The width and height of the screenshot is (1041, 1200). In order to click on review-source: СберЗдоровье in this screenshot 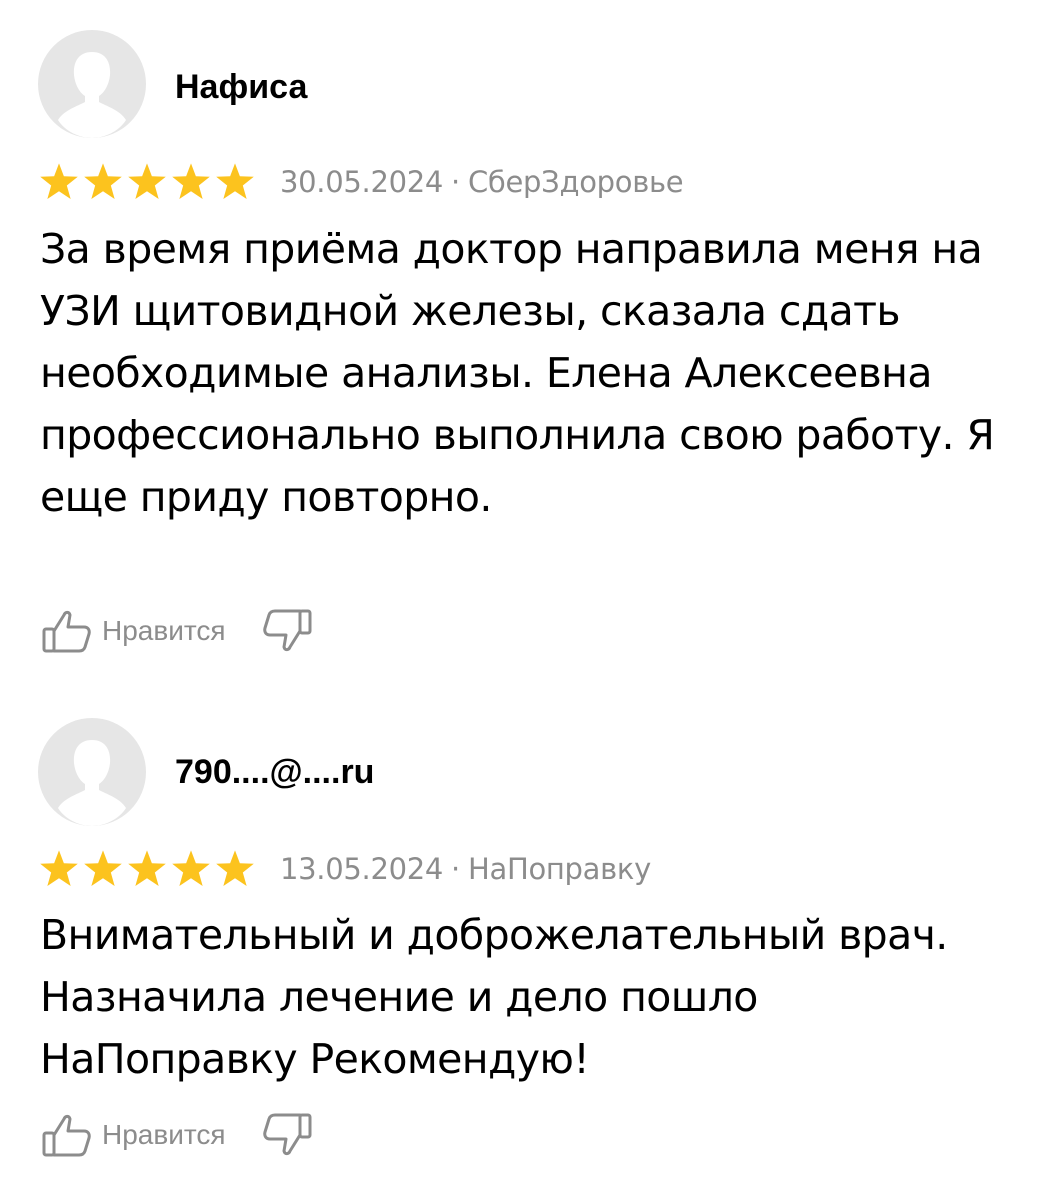, I will do `click(575, 182)`.